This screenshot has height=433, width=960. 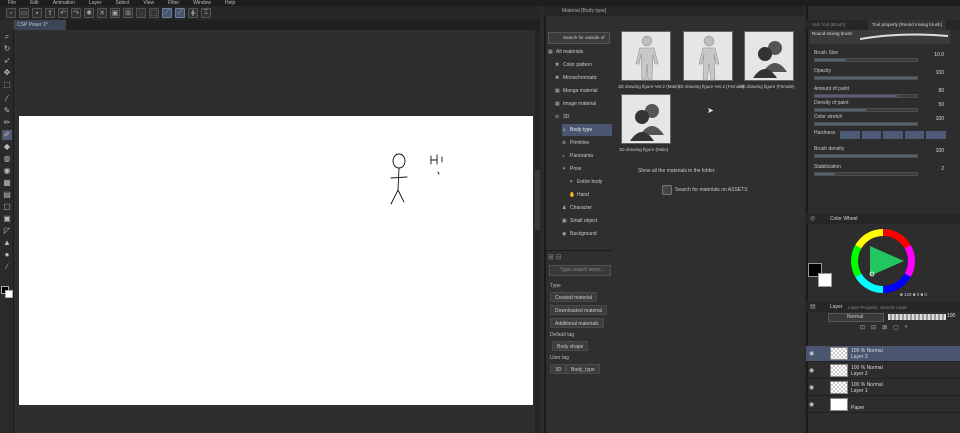 What do you see at coordinates (7, 99) in the screenshot?
I see `eyedropper-icon: ⁄` at bounding box center [7, 99].